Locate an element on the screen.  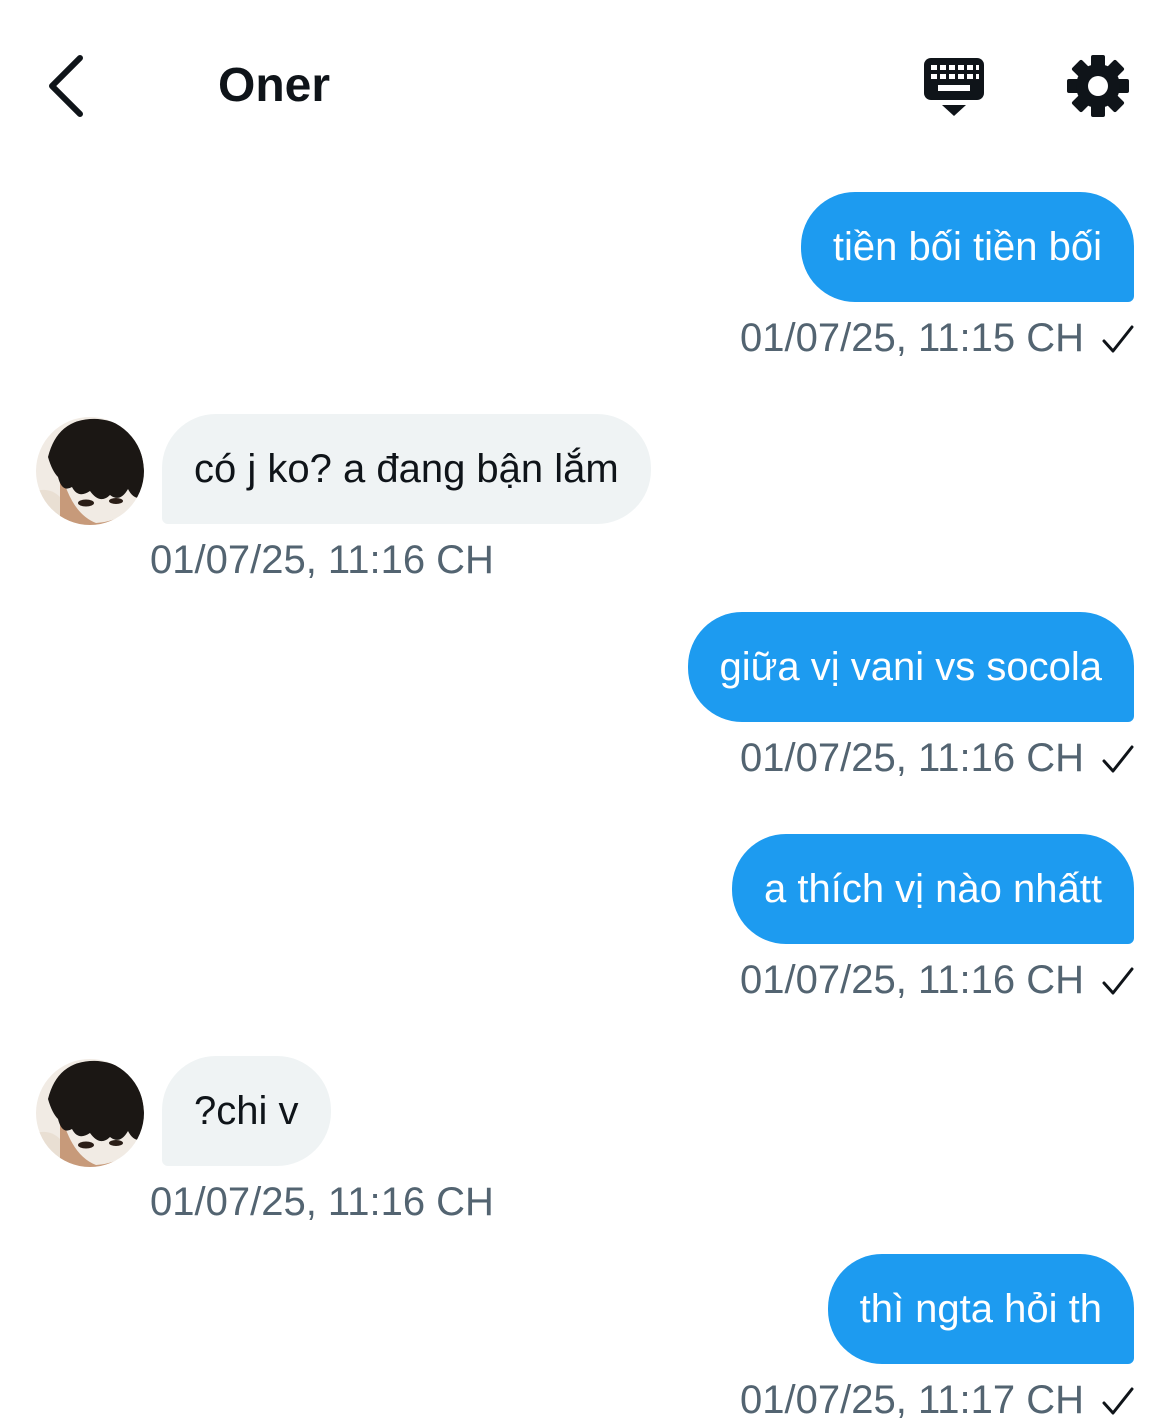
incoming-message-bubble: ?chi v is located at coordinates (246, 1111).